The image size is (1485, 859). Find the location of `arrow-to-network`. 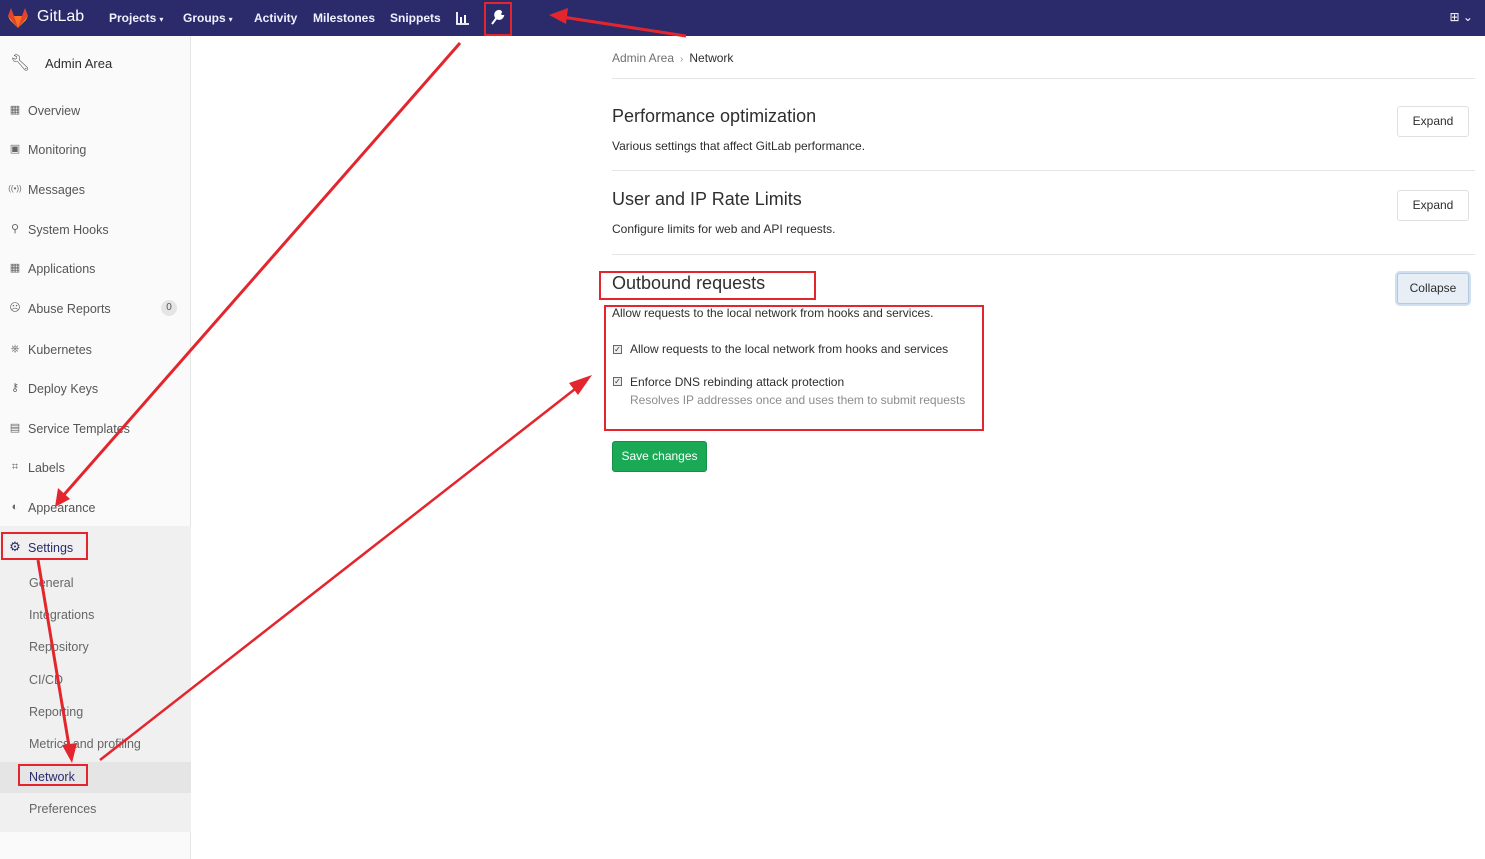

arrow-to-network is located at coordinates (54, 656).